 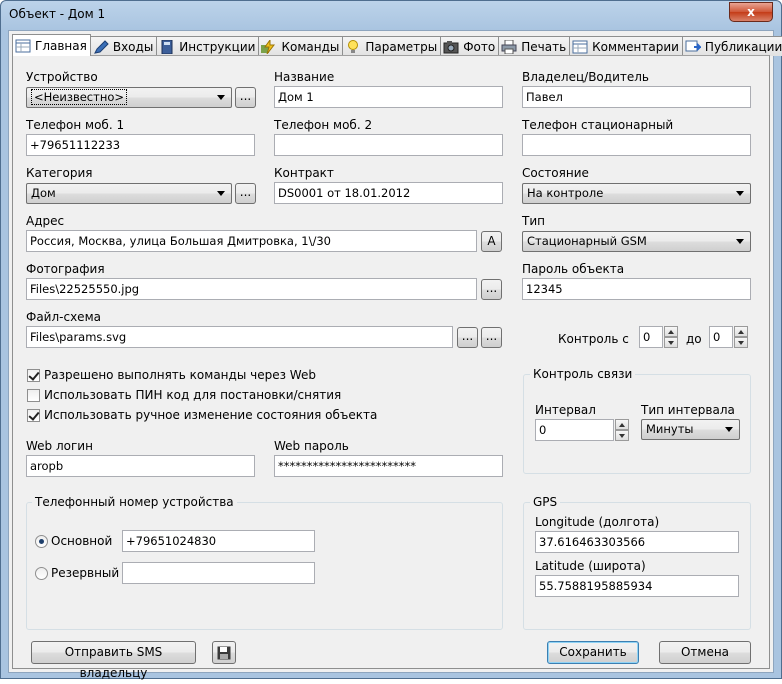 I want to click on tab-main: Главная, so click(x=51, y=45).